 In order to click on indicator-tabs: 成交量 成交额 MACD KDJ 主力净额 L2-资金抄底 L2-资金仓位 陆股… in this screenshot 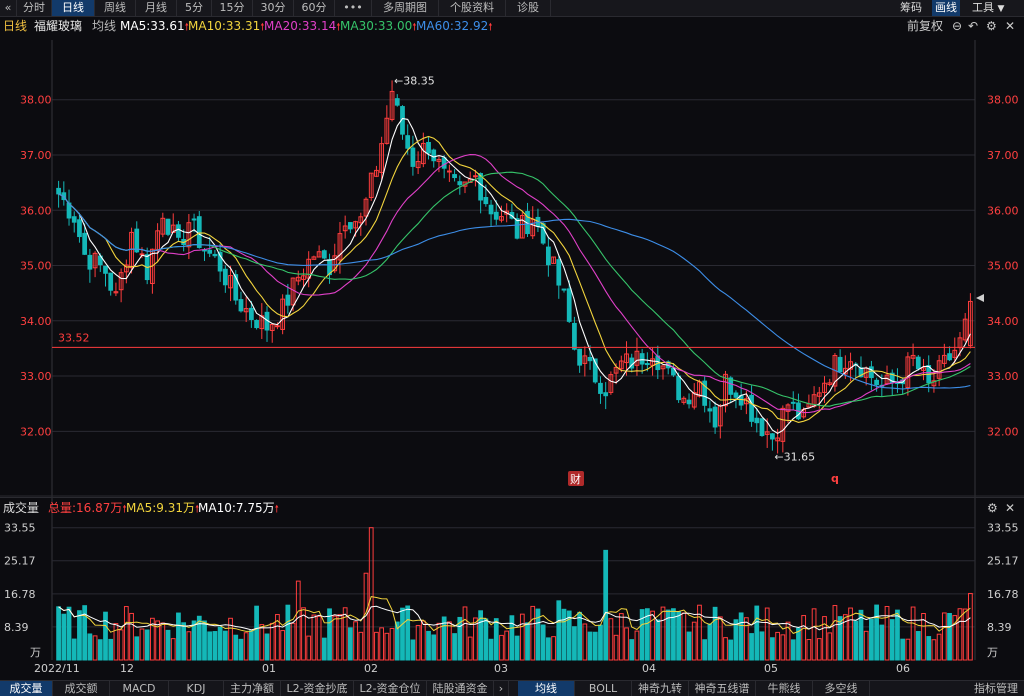, I will do `click(512, 688)`.